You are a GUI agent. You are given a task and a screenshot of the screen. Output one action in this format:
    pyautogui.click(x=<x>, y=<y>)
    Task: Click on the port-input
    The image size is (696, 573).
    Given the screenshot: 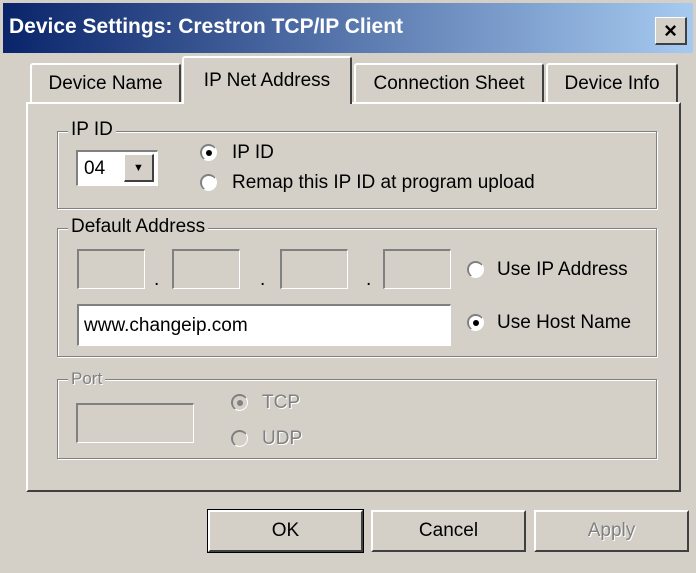 What is the action you would take?
    pyautogui.click(x=135, y=423)
    